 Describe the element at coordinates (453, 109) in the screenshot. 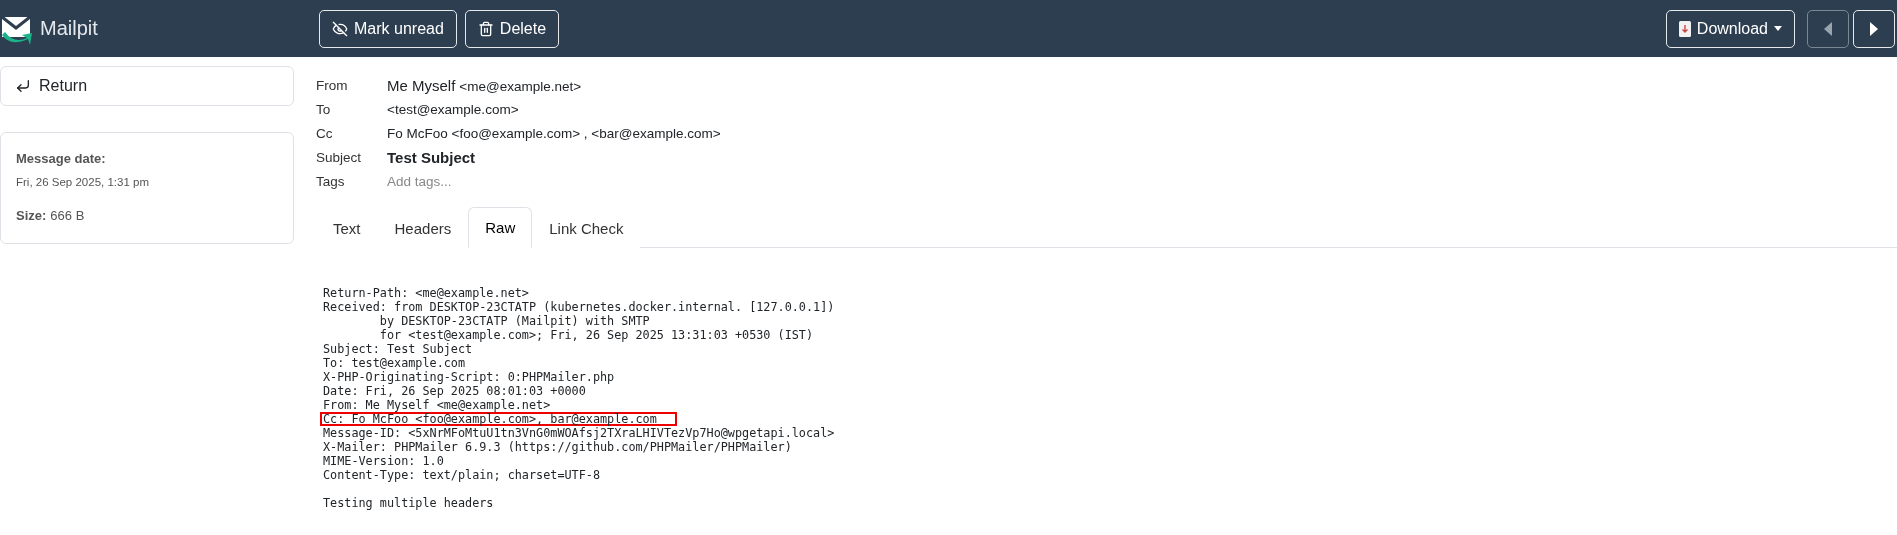

I see `header-value: <test@example.com>` at that location.